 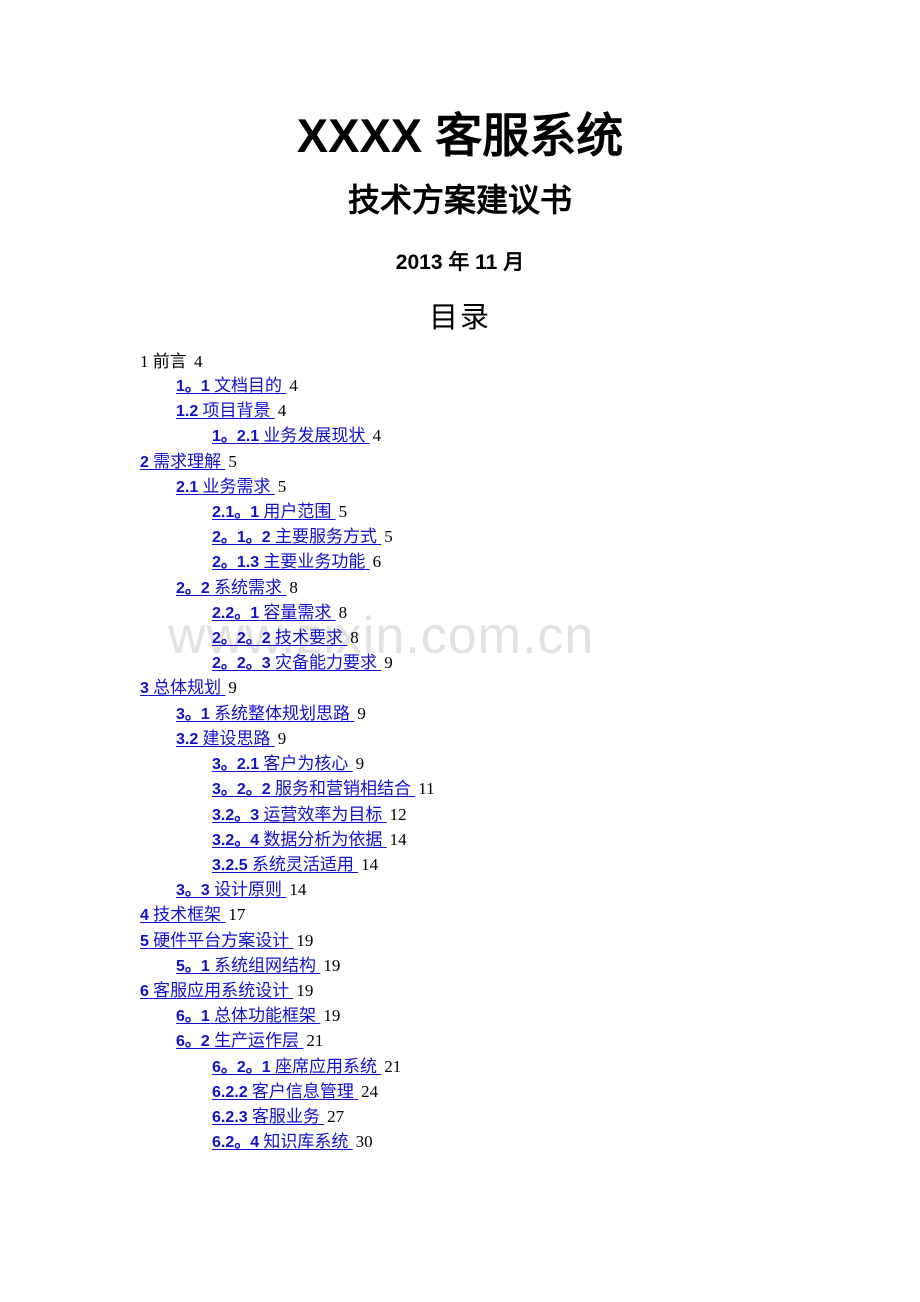 I want to click on toc-entry: 1.2 项目背景 4, so click(x=548, y=411).